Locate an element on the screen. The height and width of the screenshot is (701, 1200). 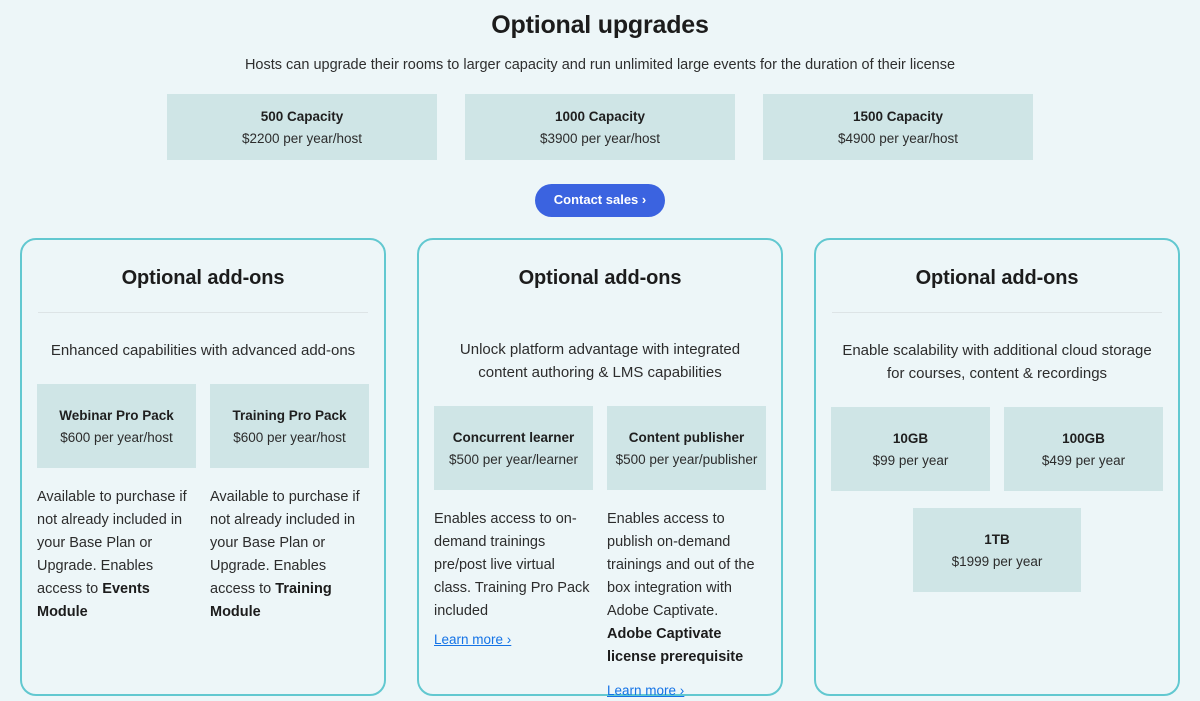
addon-box-storage-10gb: 10GB $99 per year is located at coordinates (910, 449).